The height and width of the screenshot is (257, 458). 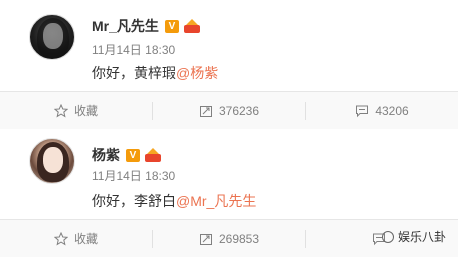 I want to click on repost-button: 376236, so click(x=229, y=110).